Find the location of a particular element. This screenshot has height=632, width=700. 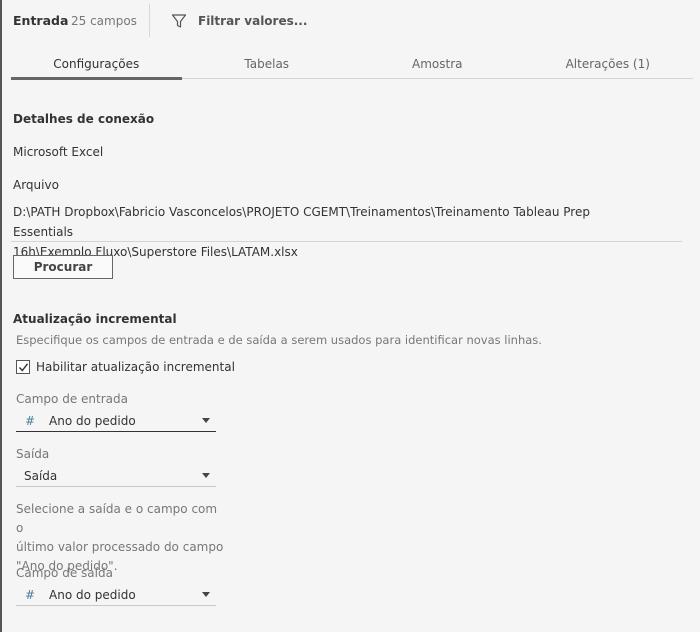

output-field-value: Ano do pedido is located at coordinates (92, 594).